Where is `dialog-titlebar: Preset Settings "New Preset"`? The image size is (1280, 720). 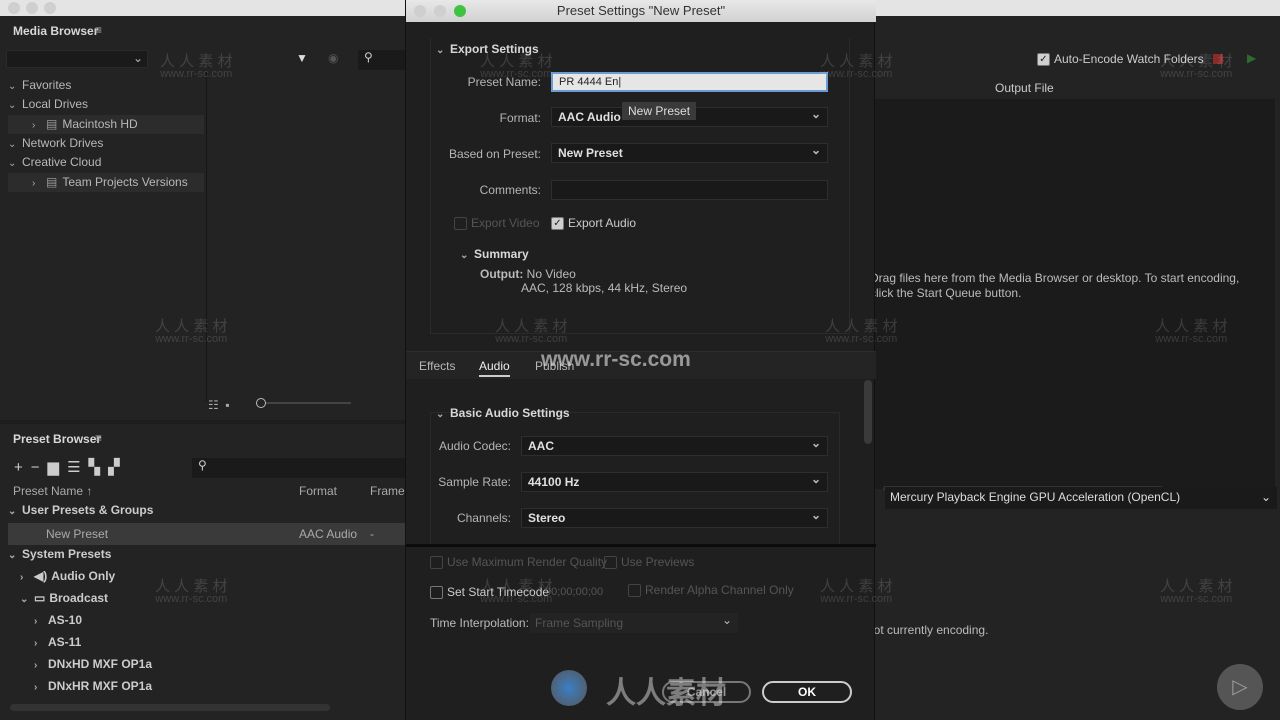 dialog-titlebar: Preset Settings "New Preset" is located at coordinates (641, 11).